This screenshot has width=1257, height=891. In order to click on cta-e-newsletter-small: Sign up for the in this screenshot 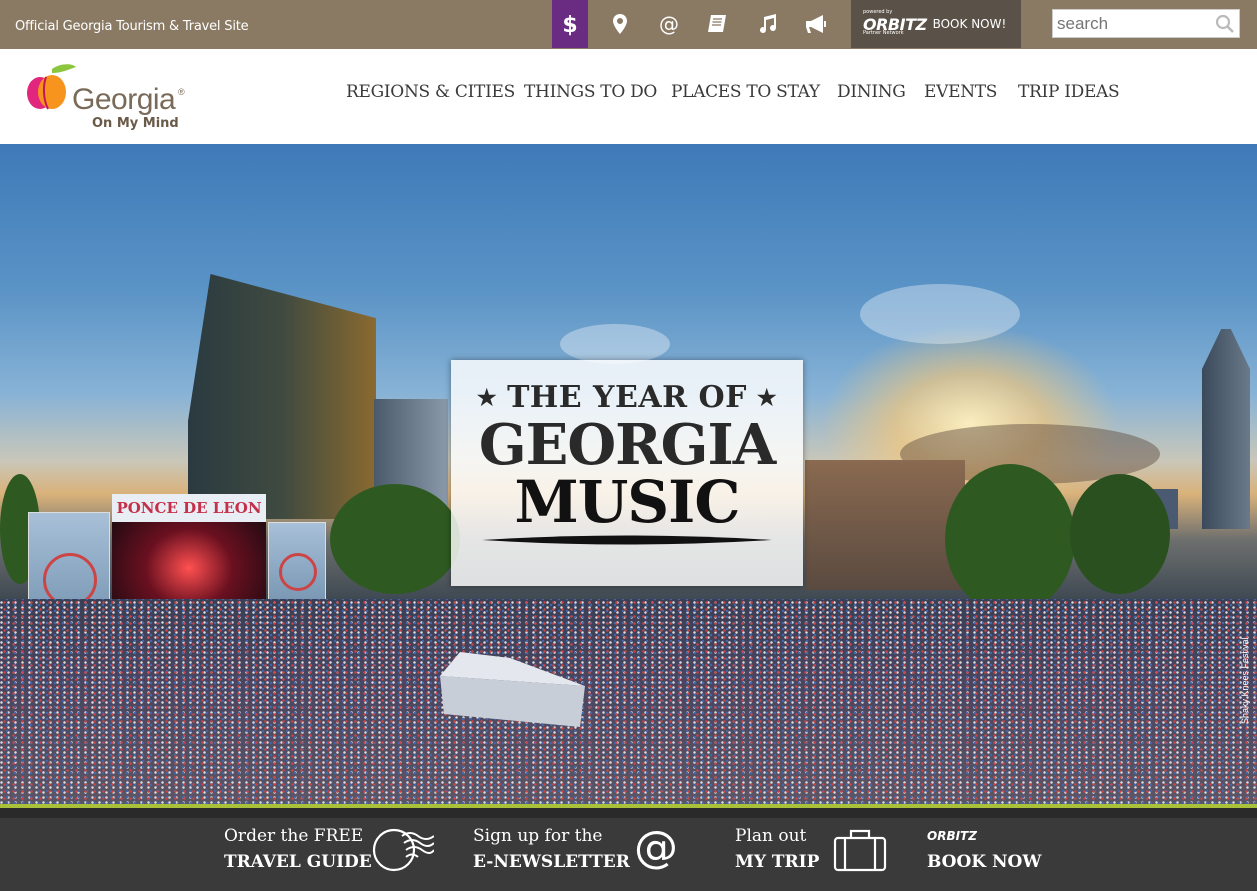, I will do `click(538, 836)`.